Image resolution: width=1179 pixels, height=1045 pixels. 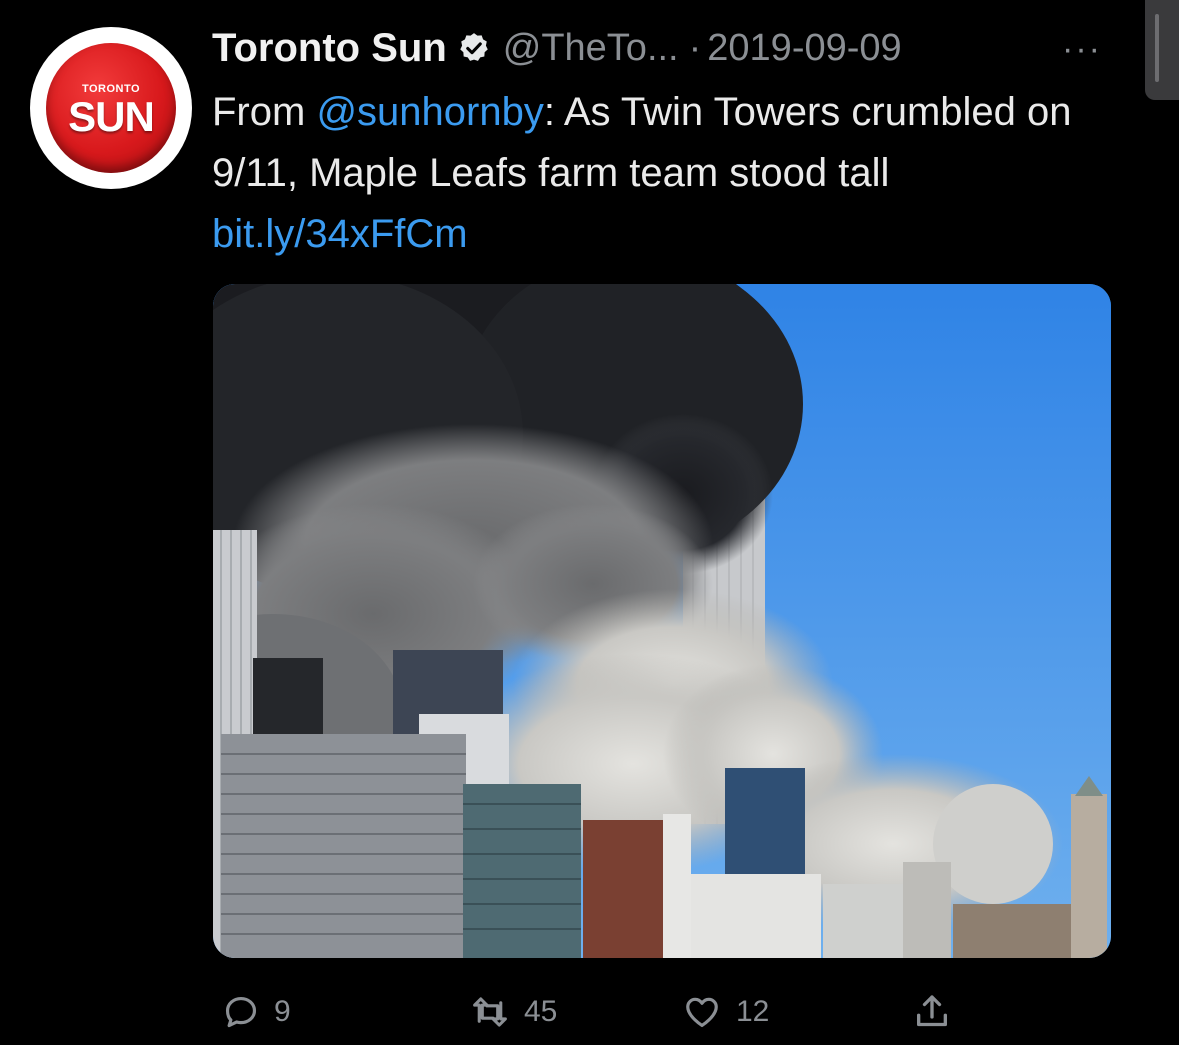 What do you see at coordinates (804, 48) in the screenshot?
I see `tweet-date: 2019-09-09` at bounding box center [804, 48].